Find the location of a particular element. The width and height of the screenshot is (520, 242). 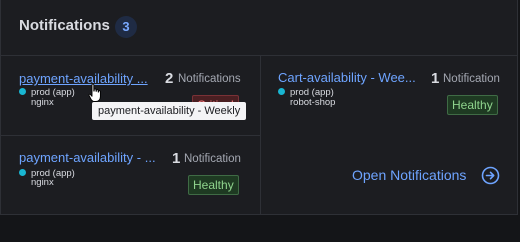

row-divider is located at coordinates (130, 135).